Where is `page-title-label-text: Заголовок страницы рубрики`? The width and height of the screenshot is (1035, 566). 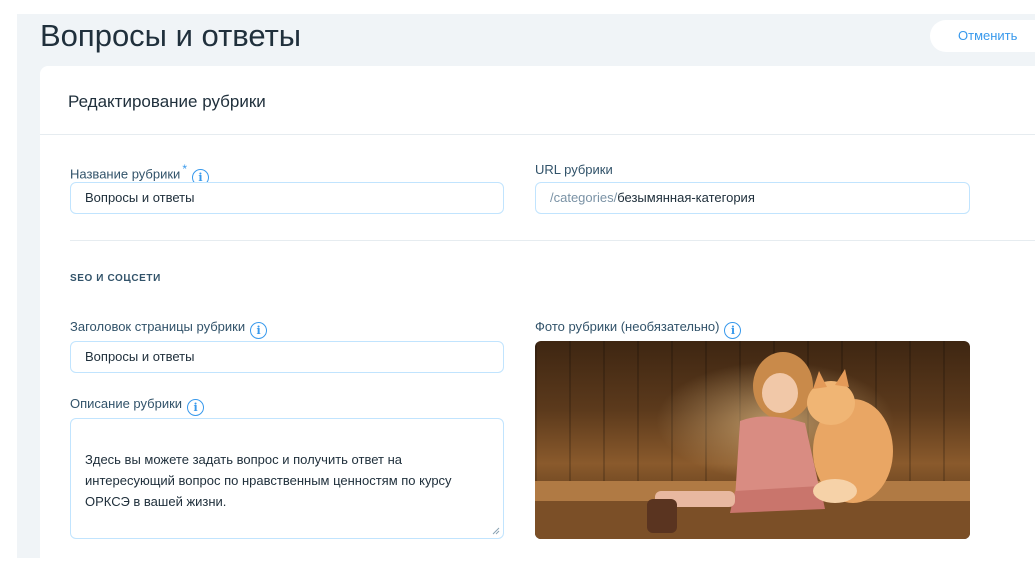 page-title-label-text: Заголовок страницы рубрики is located at coordinates (158, 326).